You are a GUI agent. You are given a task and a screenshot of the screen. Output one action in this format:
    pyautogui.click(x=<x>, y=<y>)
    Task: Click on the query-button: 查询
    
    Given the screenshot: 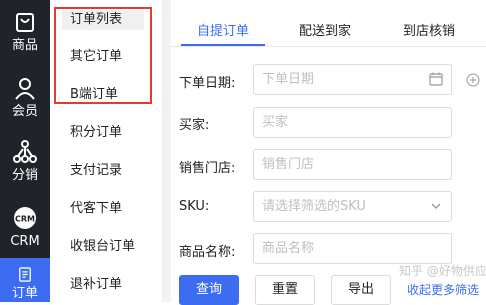 What is the action you would take?
    pyautogui.click(x=209, y=290)
    